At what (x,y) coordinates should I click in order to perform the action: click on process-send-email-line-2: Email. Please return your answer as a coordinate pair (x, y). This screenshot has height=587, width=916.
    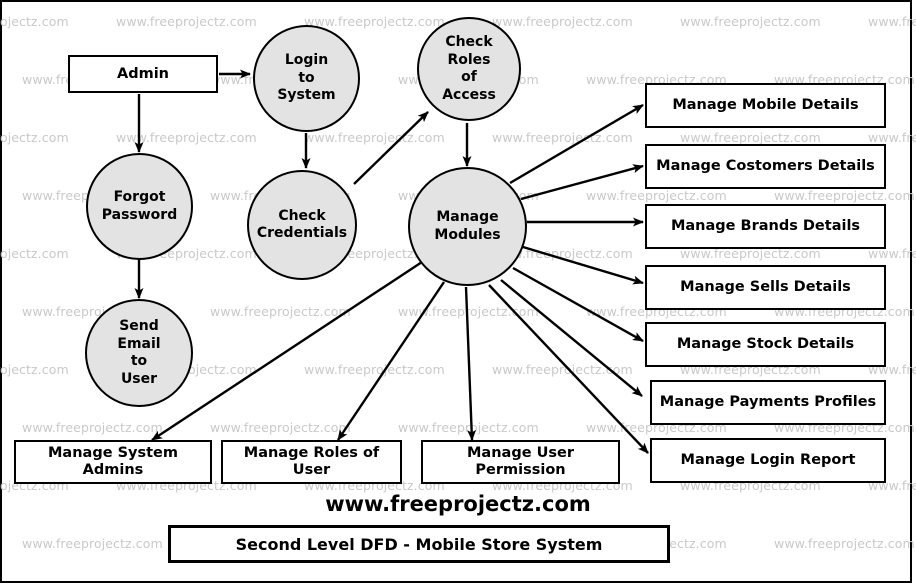
    Looking at the image, I should click on (139, 343).